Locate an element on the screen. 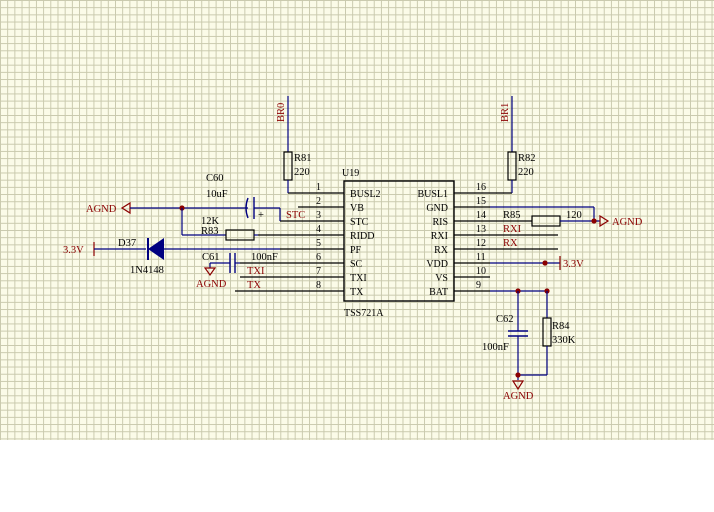  pin-num-1: 1 is located at coordinates (318, 187).